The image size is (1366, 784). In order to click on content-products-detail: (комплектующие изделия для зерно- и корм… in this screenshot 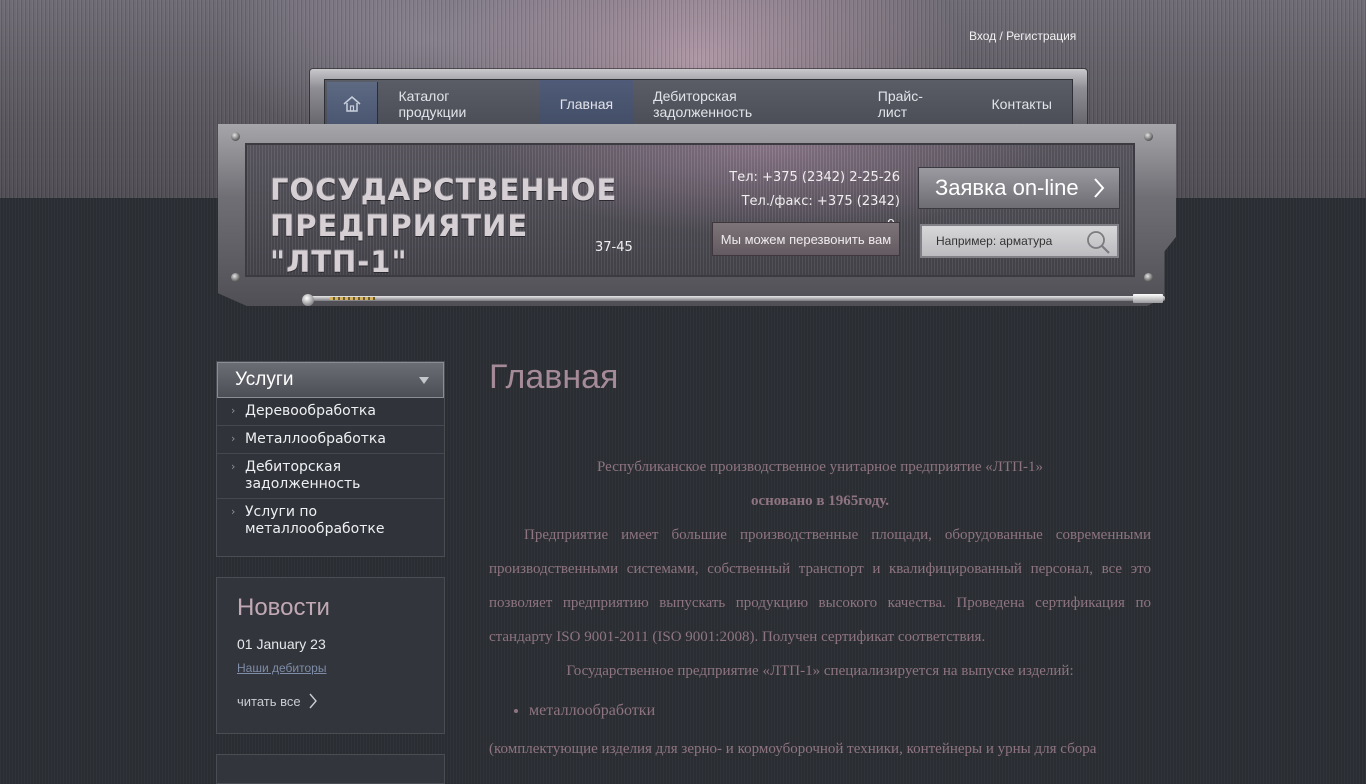, I will do `click(793, 749)`.